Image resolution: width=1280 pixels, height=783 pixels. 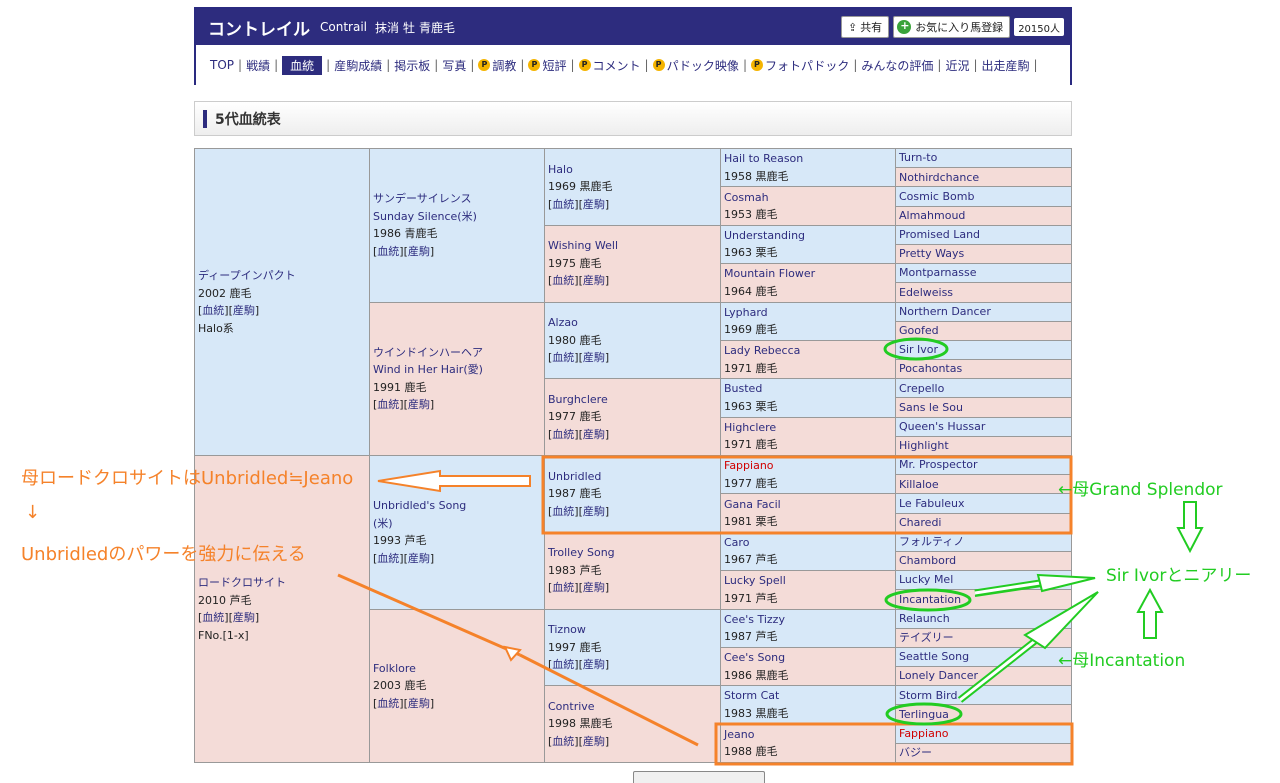 What do you see at coordinates (457, 370) in the screenshot?
I see `horse-name-sub: Wind in Her Hair(愛)` at bounding box center [457, 370].